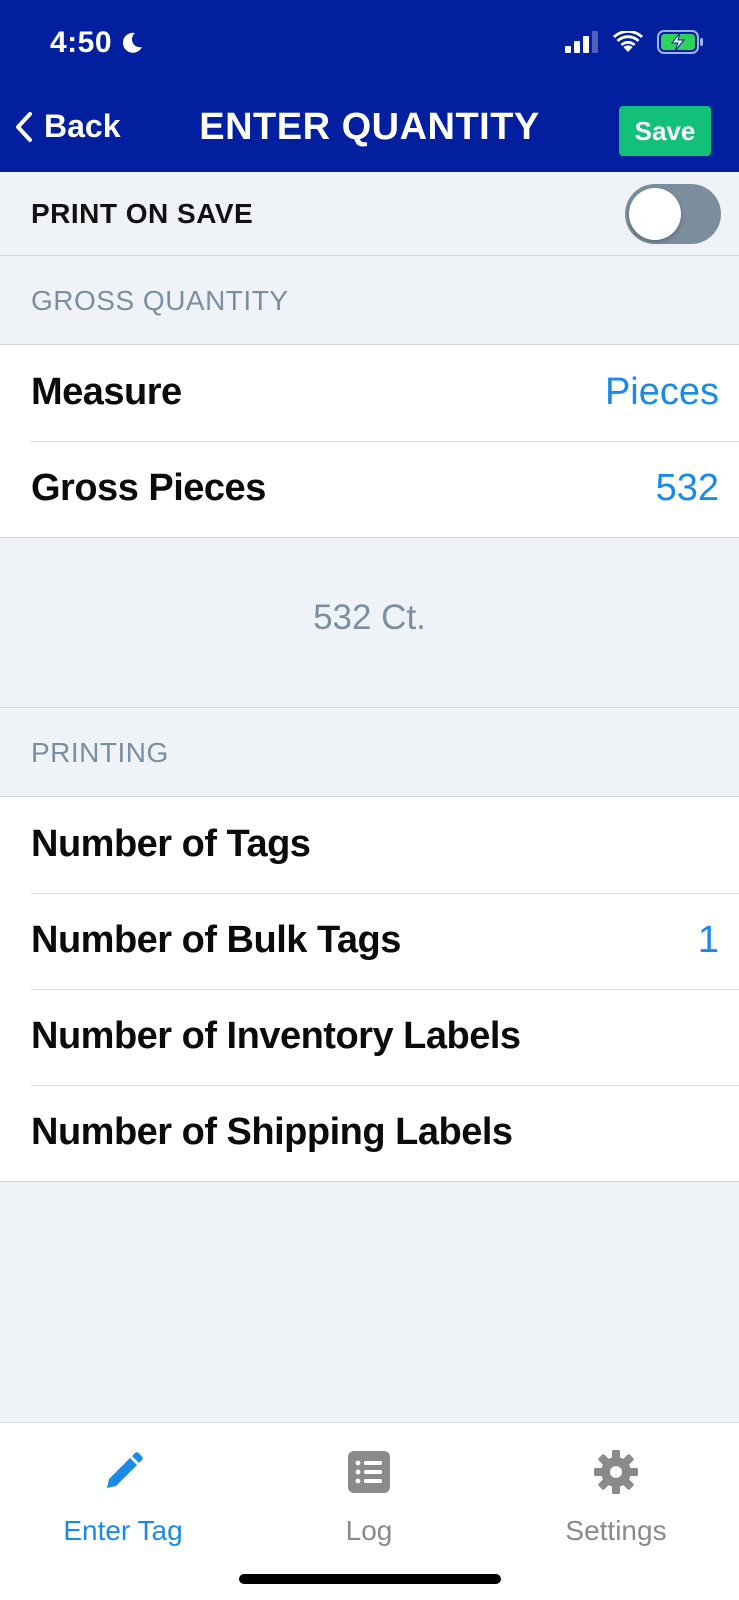  What do you see at coordinates (687, 488) in the screenshot?
I see `gross-pieces-value: 532` at bounding box center [687, 488].